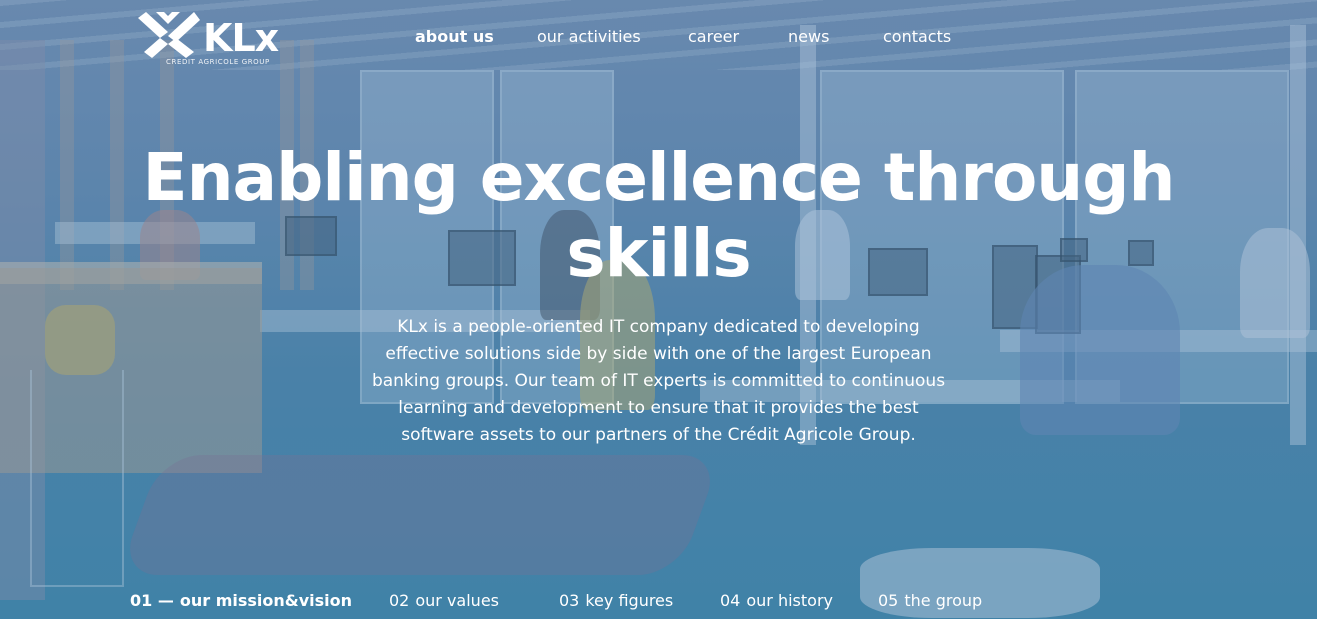  What do you see at coordinates (454, 37) in the screenshot?
I see `nav-about-us: about us` at bounding box center [454, 37].